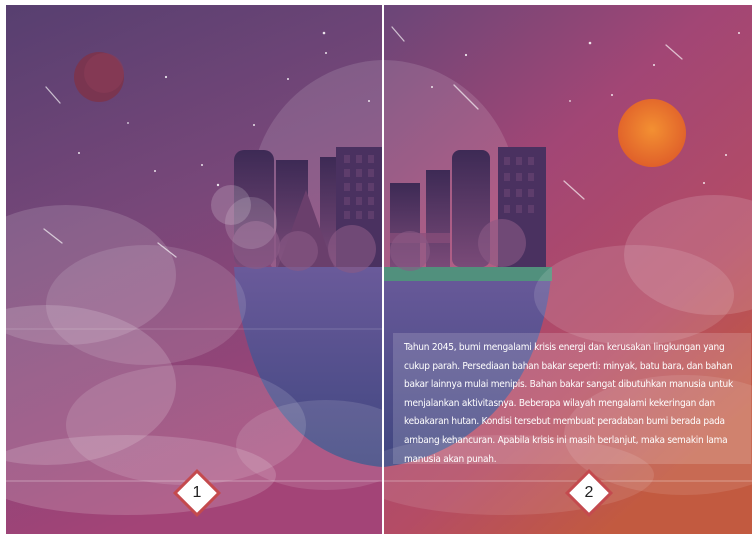 Image resolution: width=753 pixels, height=534 pixels. I want to click on sun-icon, so click(652, 133).